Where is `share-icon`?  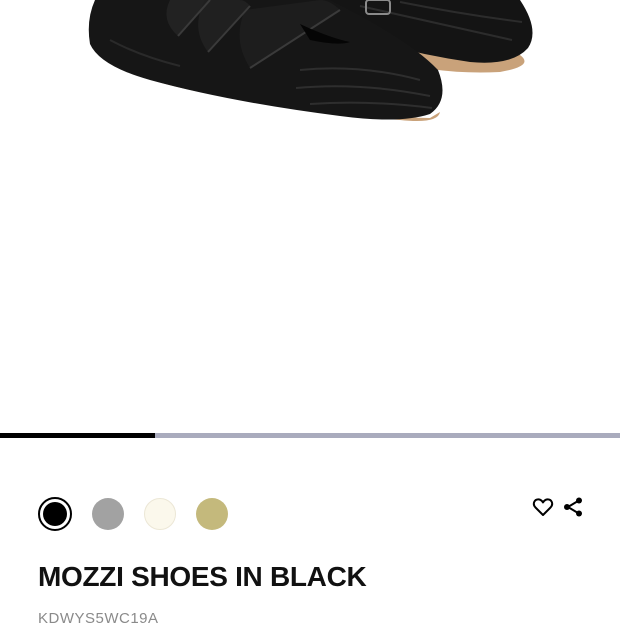 share-icon is located at coordinates (573, 507).